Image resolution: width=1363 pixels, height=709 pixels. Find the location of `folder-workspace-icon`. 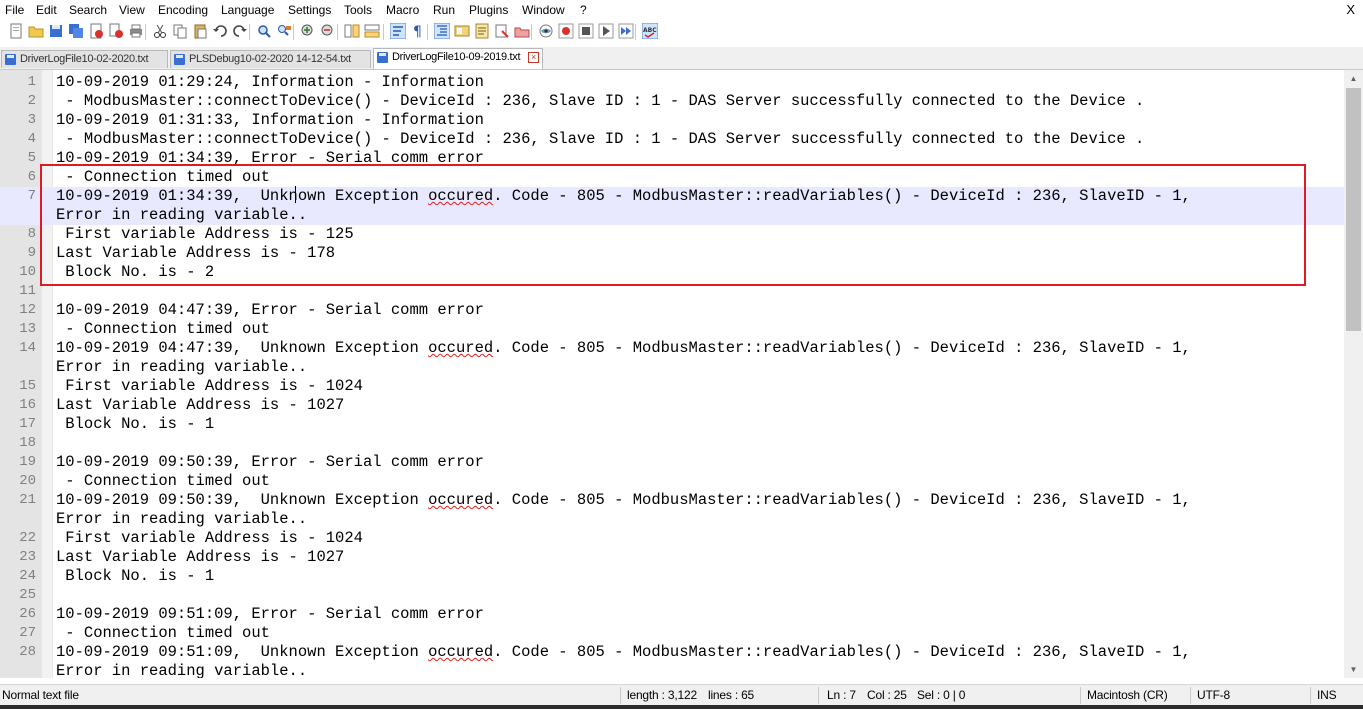

folder-workspace-icon is located at coordinates (502, 31).